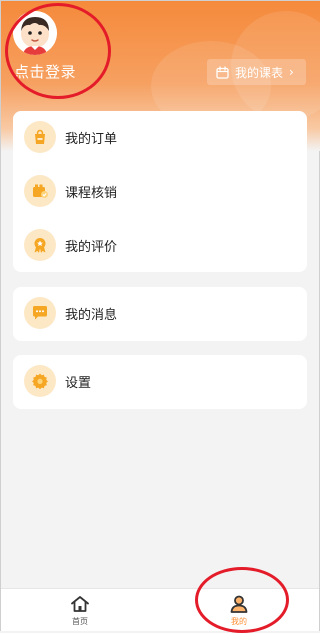  I want to click on avatar, so click(35, 33).